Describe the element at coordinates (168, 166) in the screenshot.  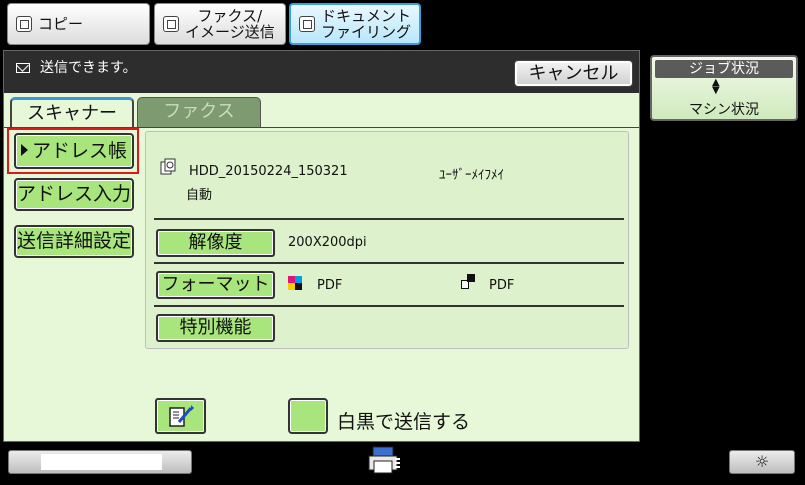
I see `file-icon` at that location.